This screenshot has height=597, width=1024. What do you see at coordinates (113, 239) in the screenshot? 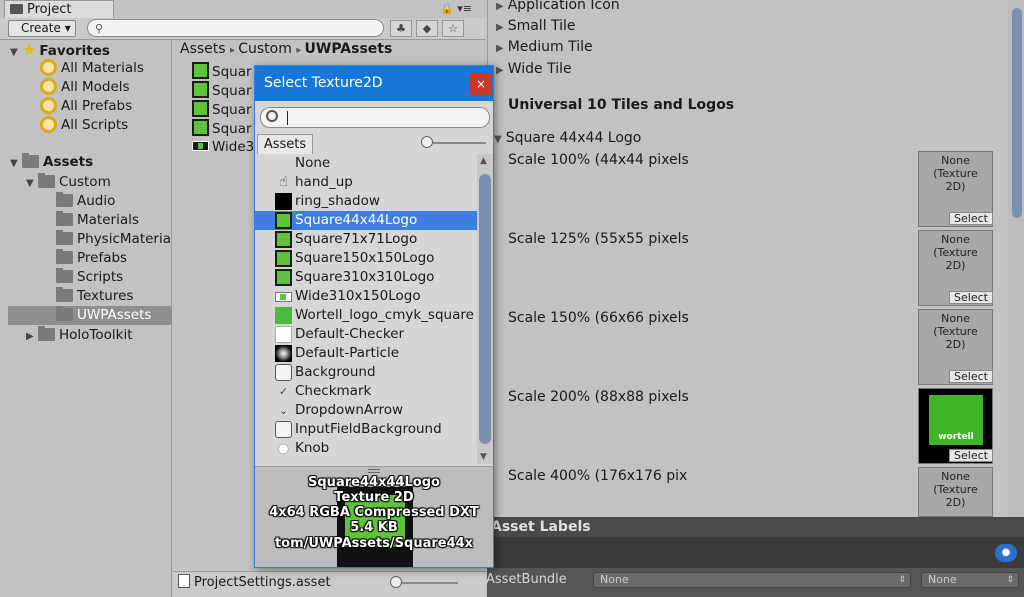
I see `tree-item-physicmaterials: PhysicMateria` at bounding box center [113, 239].